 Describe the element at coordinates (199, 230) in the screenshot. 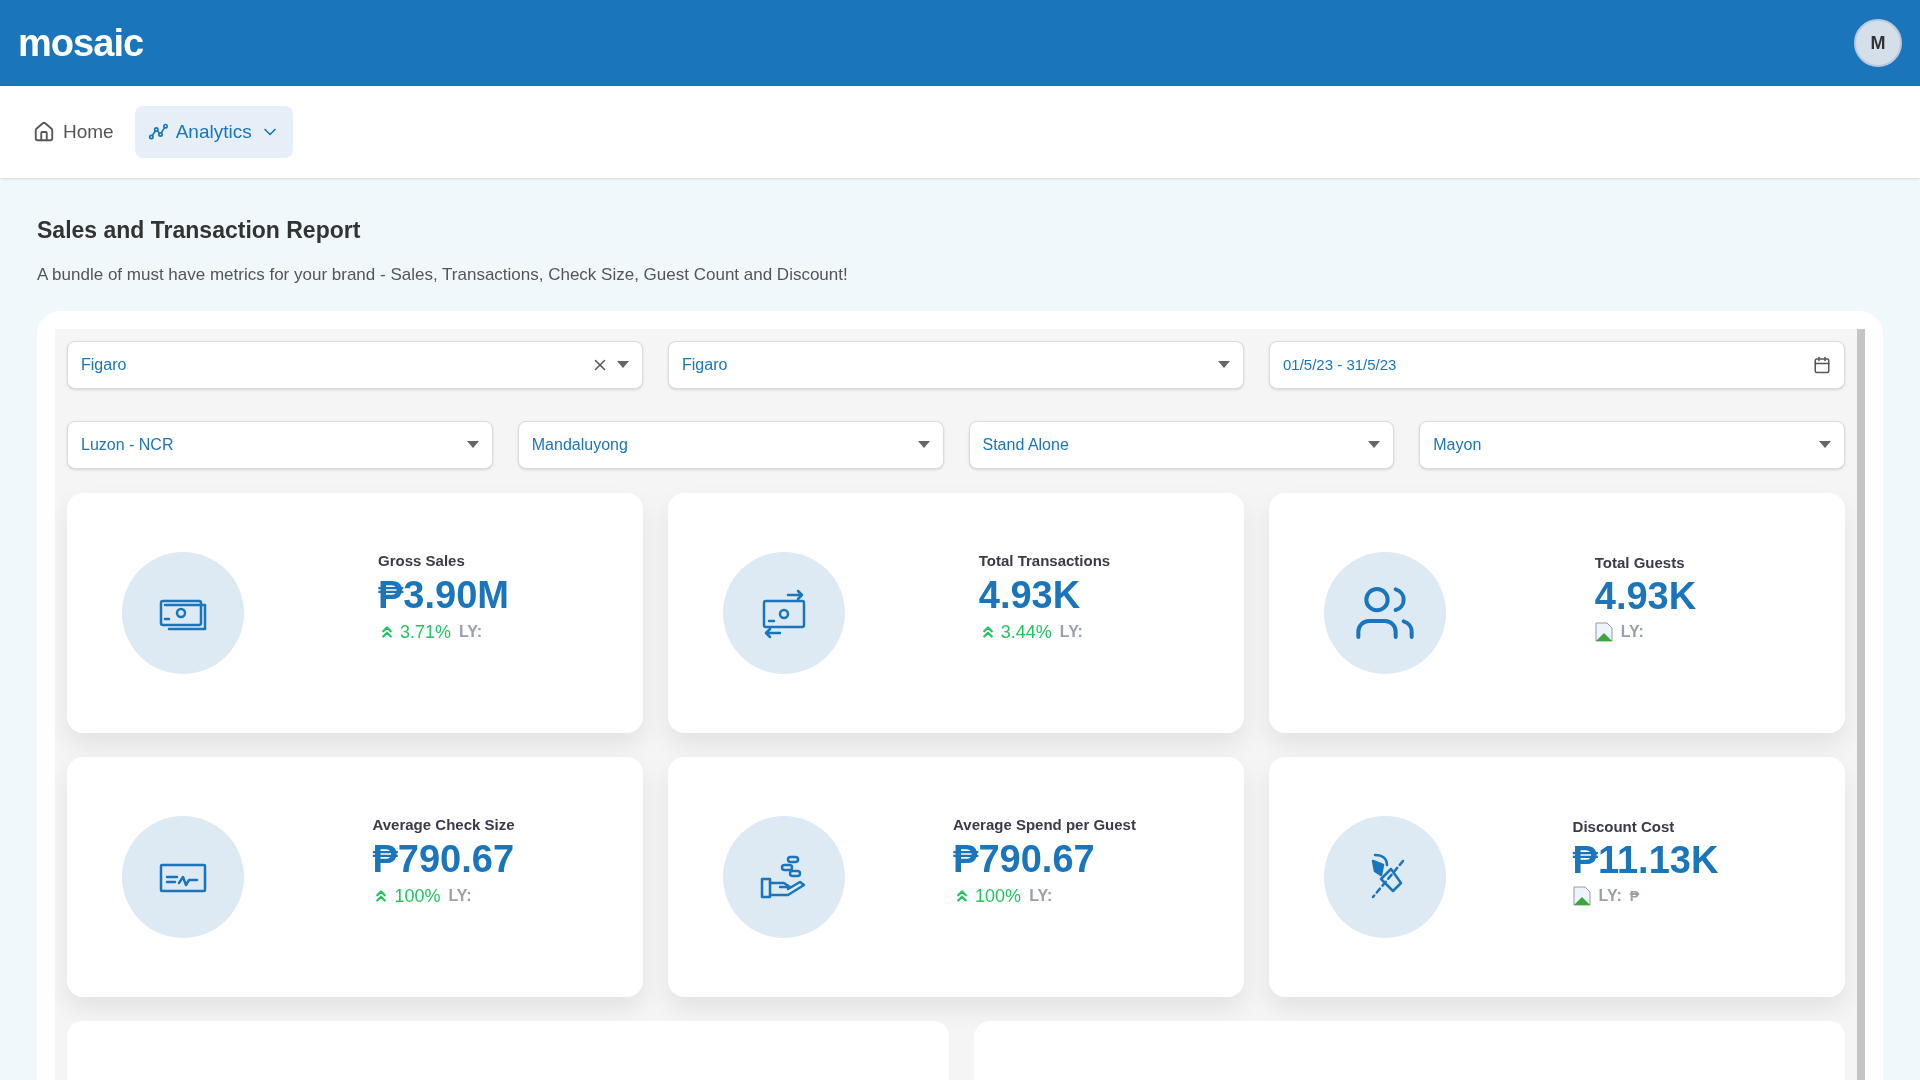

I see `page-title: Sales and Transaction Report` at that location.